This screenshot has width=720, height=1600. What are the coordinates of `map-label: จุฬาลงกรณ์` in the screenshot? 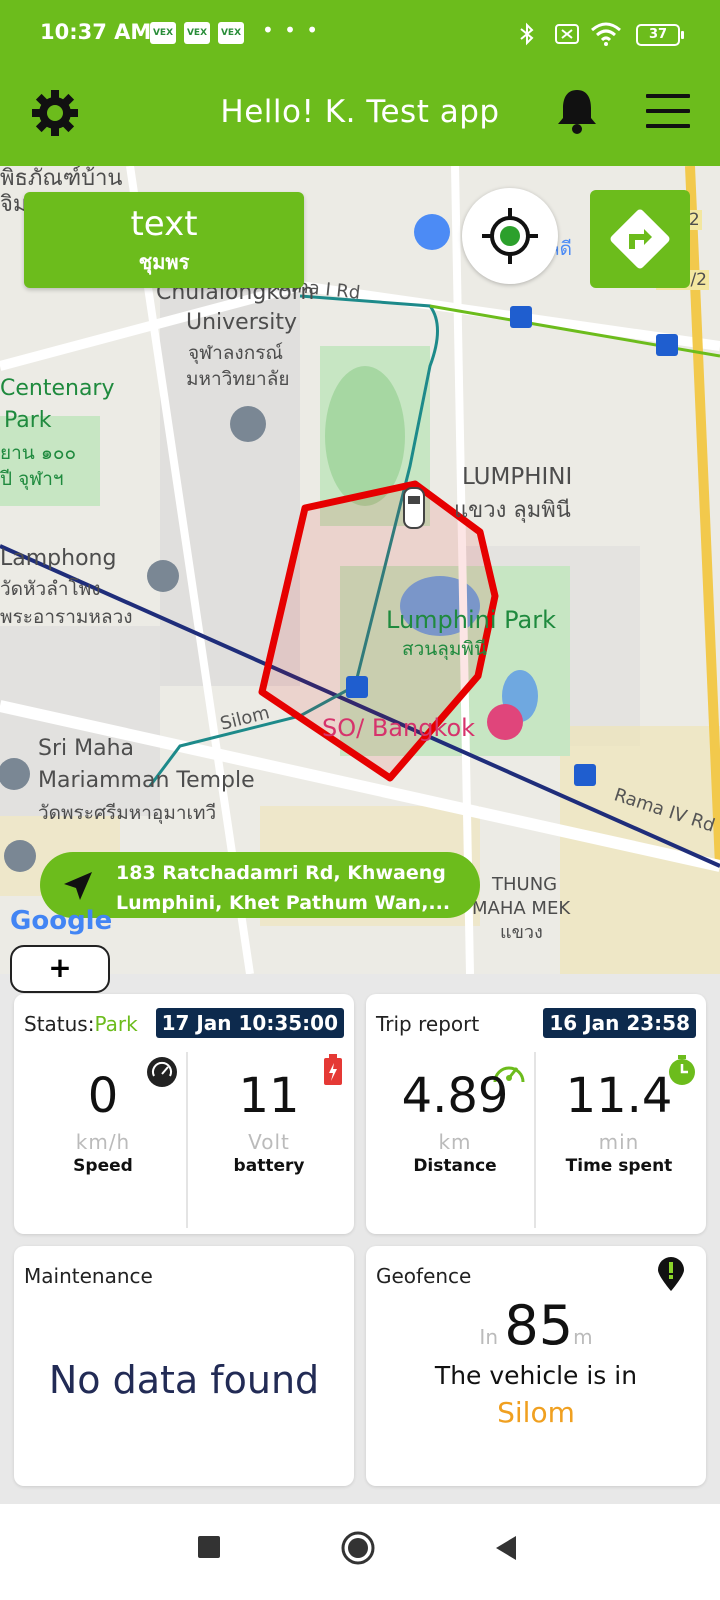 It's located at (236, 353).